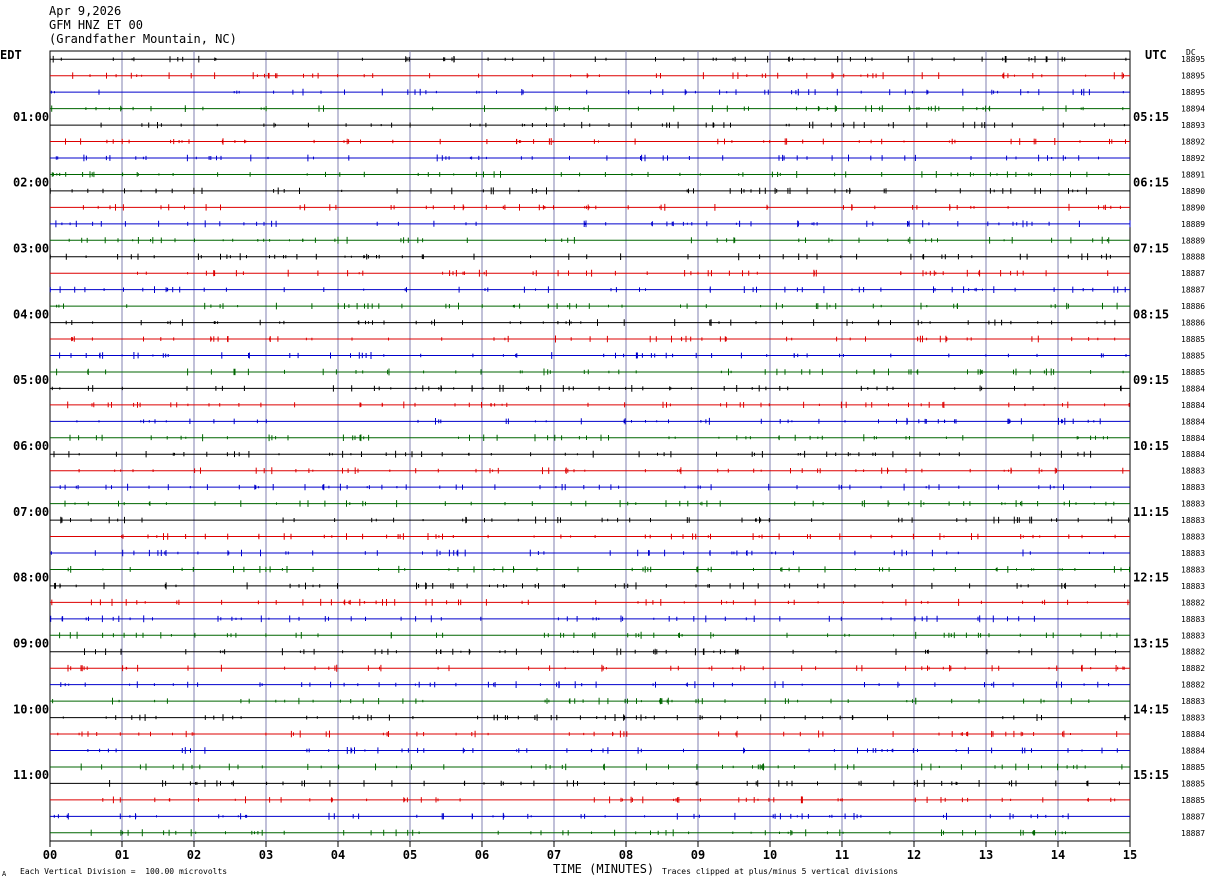  Describe the element at coordinates (1193, 125) in the screenshot. I see `dc-value-label: 18893` at that location.